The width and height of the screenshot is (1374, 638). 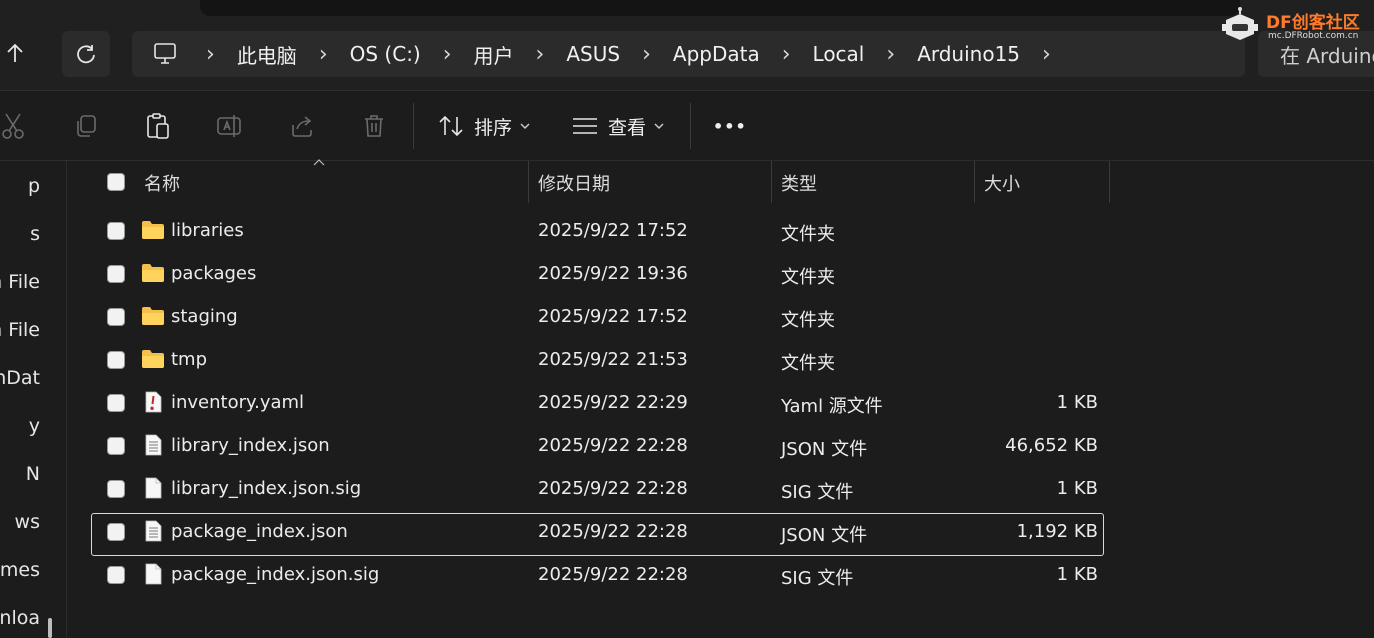 What do you see at coordinates (34, 426) in the screenshot?
I see `nav-item: y` at bounding box center [34, 426].